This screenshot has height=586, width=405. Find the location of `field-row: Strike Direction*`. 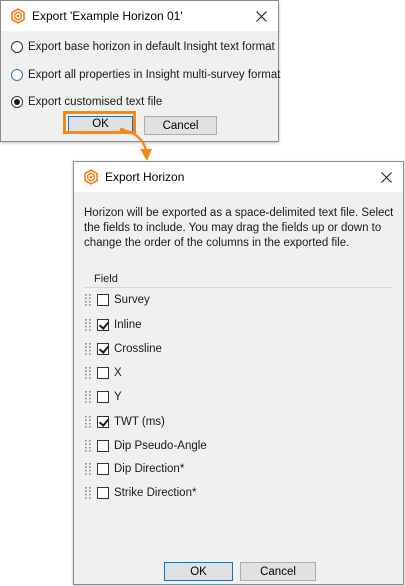

field-row: Strike Direction* is located at coordinates (140, 493).